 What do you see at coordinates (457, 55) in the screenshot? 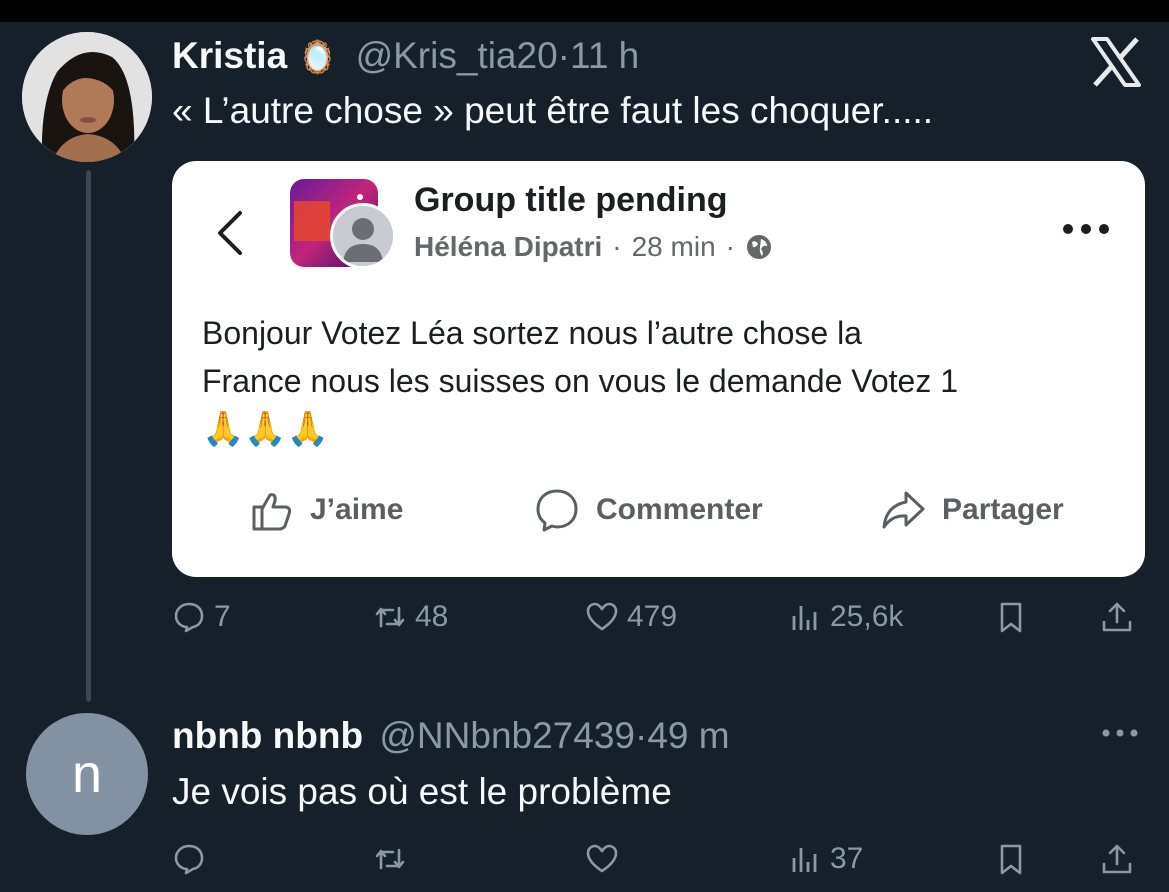
I see `author-handle: @Kris_tia20` at bounding box center [457, 55].